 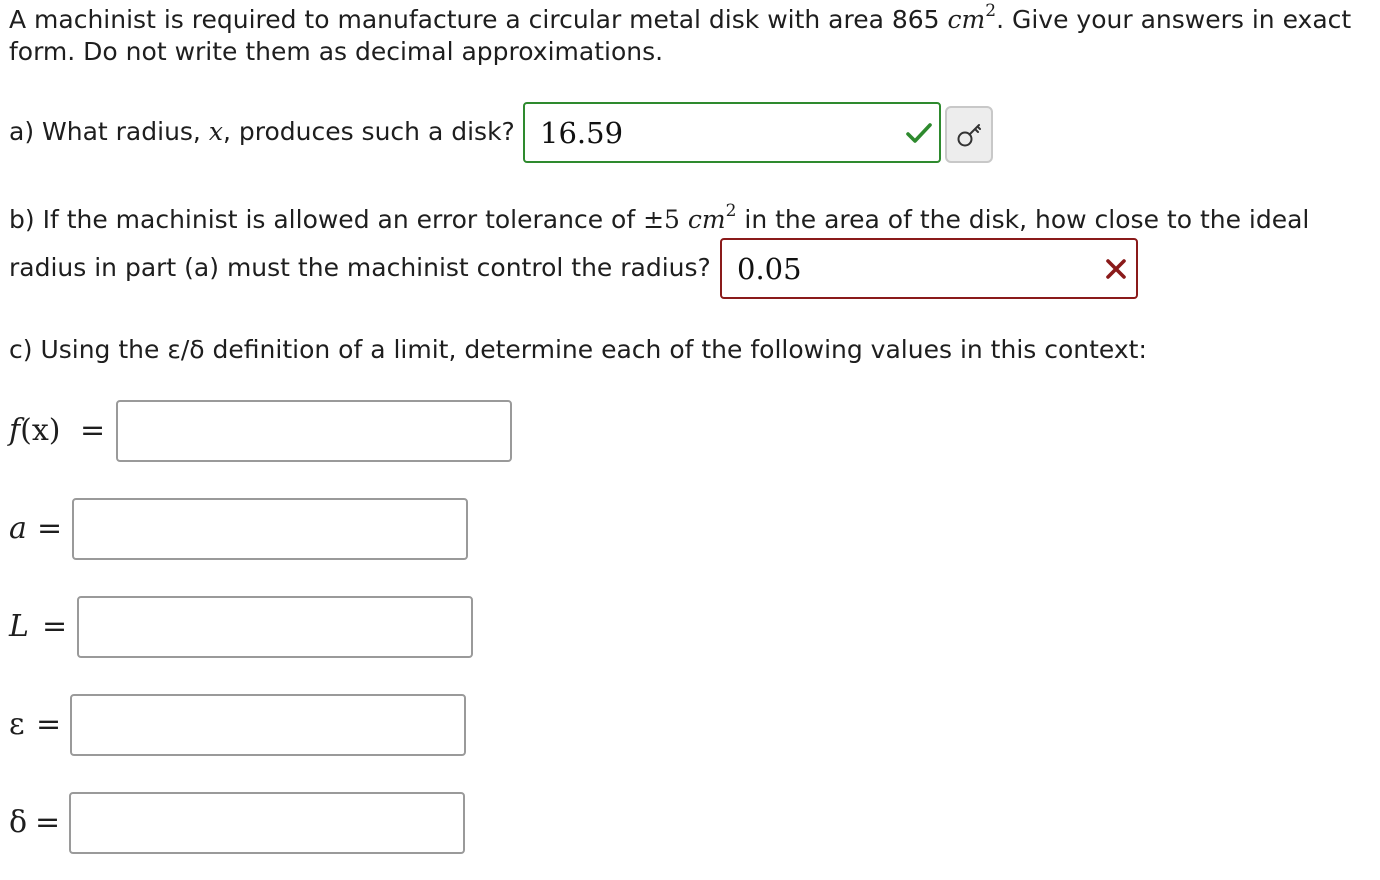 What do you see at coordinates (17, 724) in the screenshot?
I see `epsilon-label: ε` at bounding box center [17, 724].